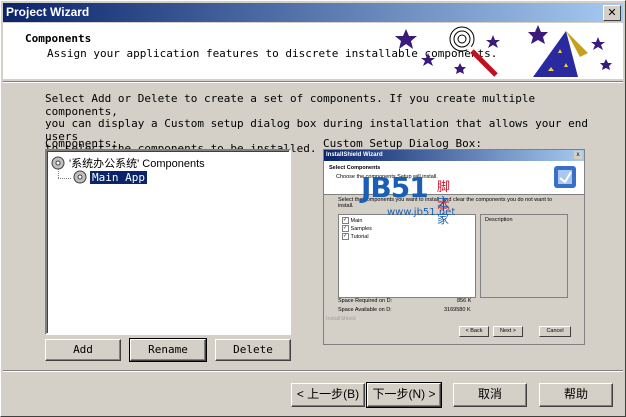 Image resolution: width=626 pixels, height=417 pixels. I want to click on preview-item: ✓ Tutorial, so click(355, 236).